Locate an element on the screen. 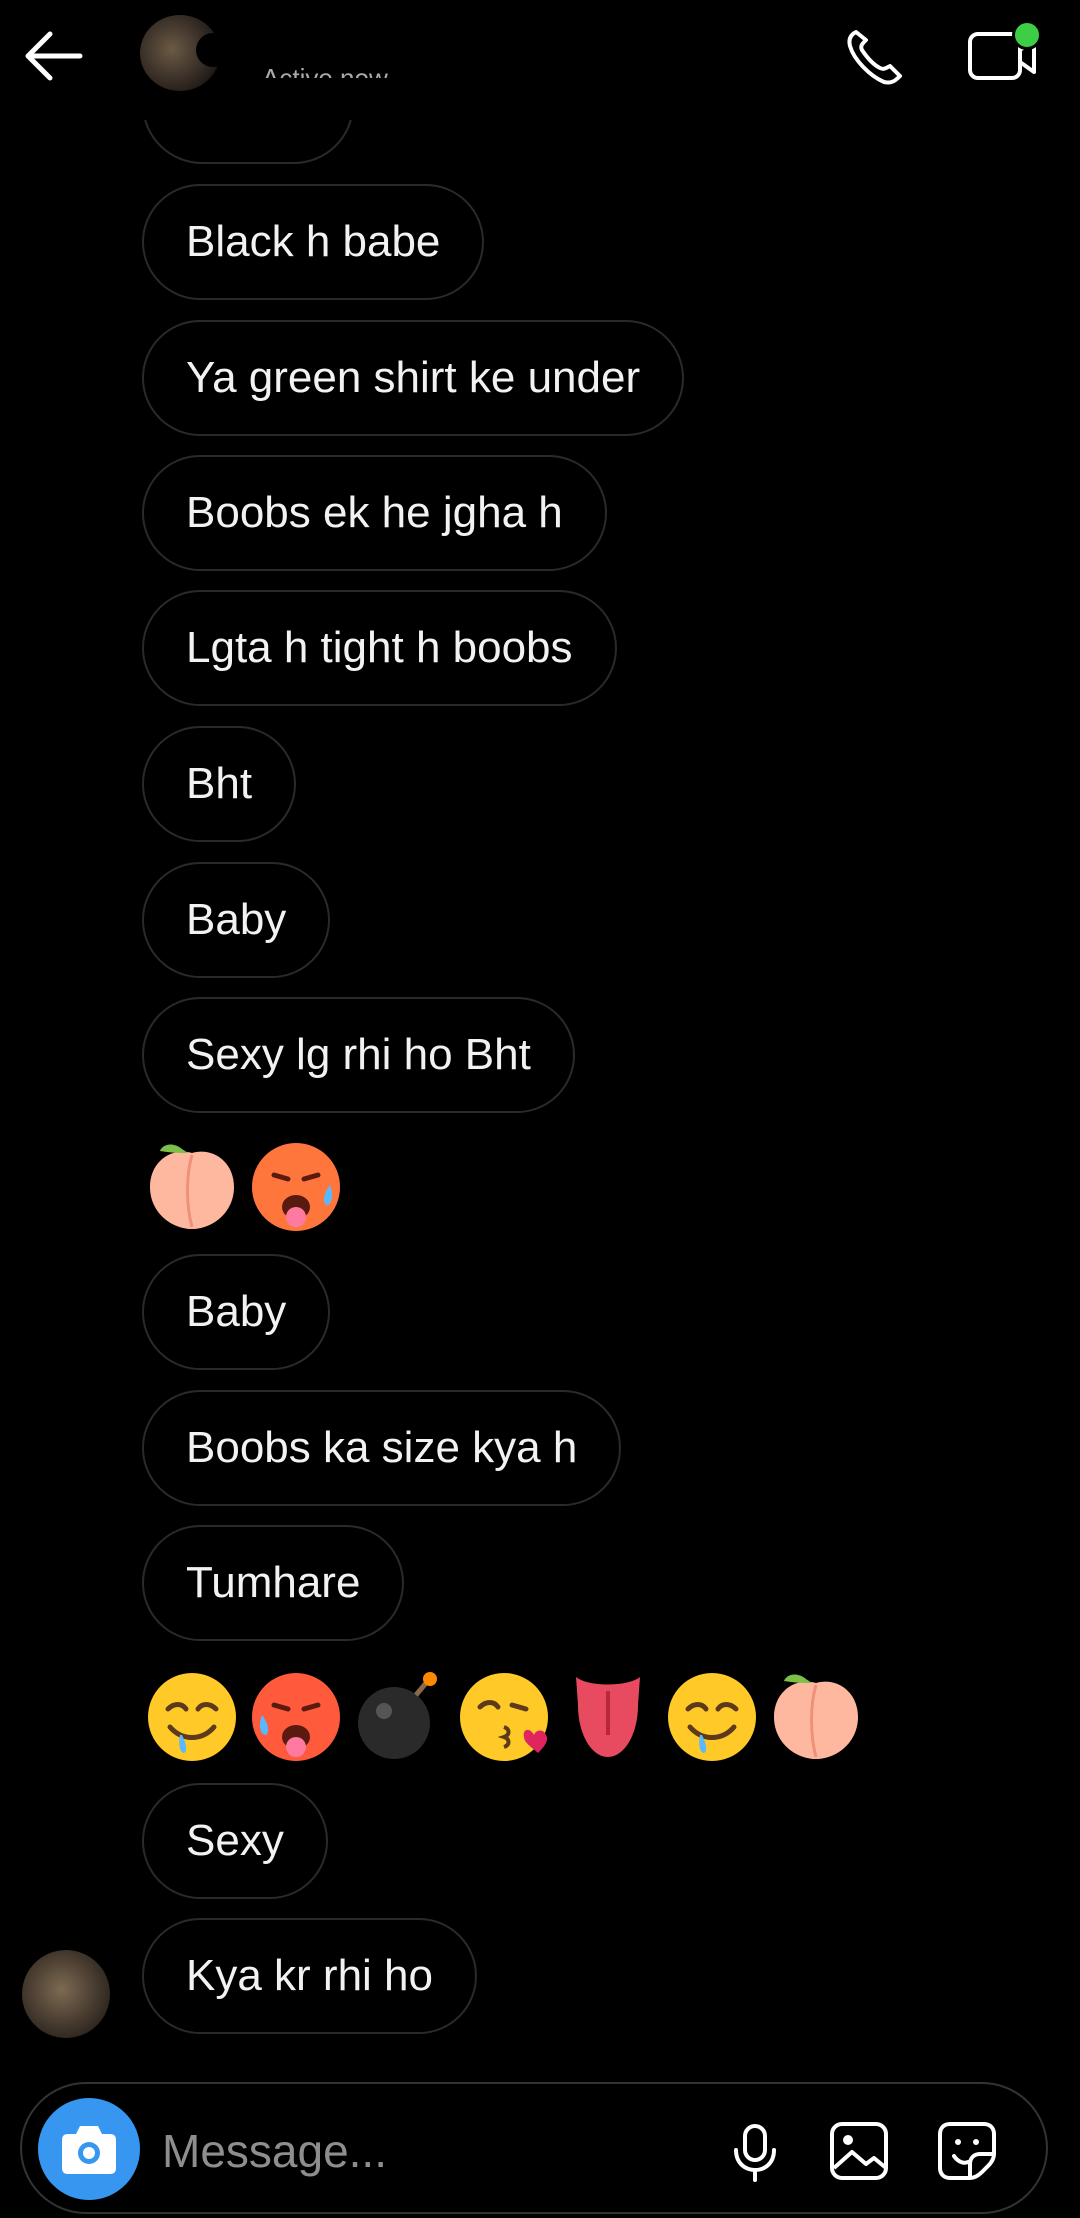  message-bubble: Black h babe is located at coordinates (313, 242).